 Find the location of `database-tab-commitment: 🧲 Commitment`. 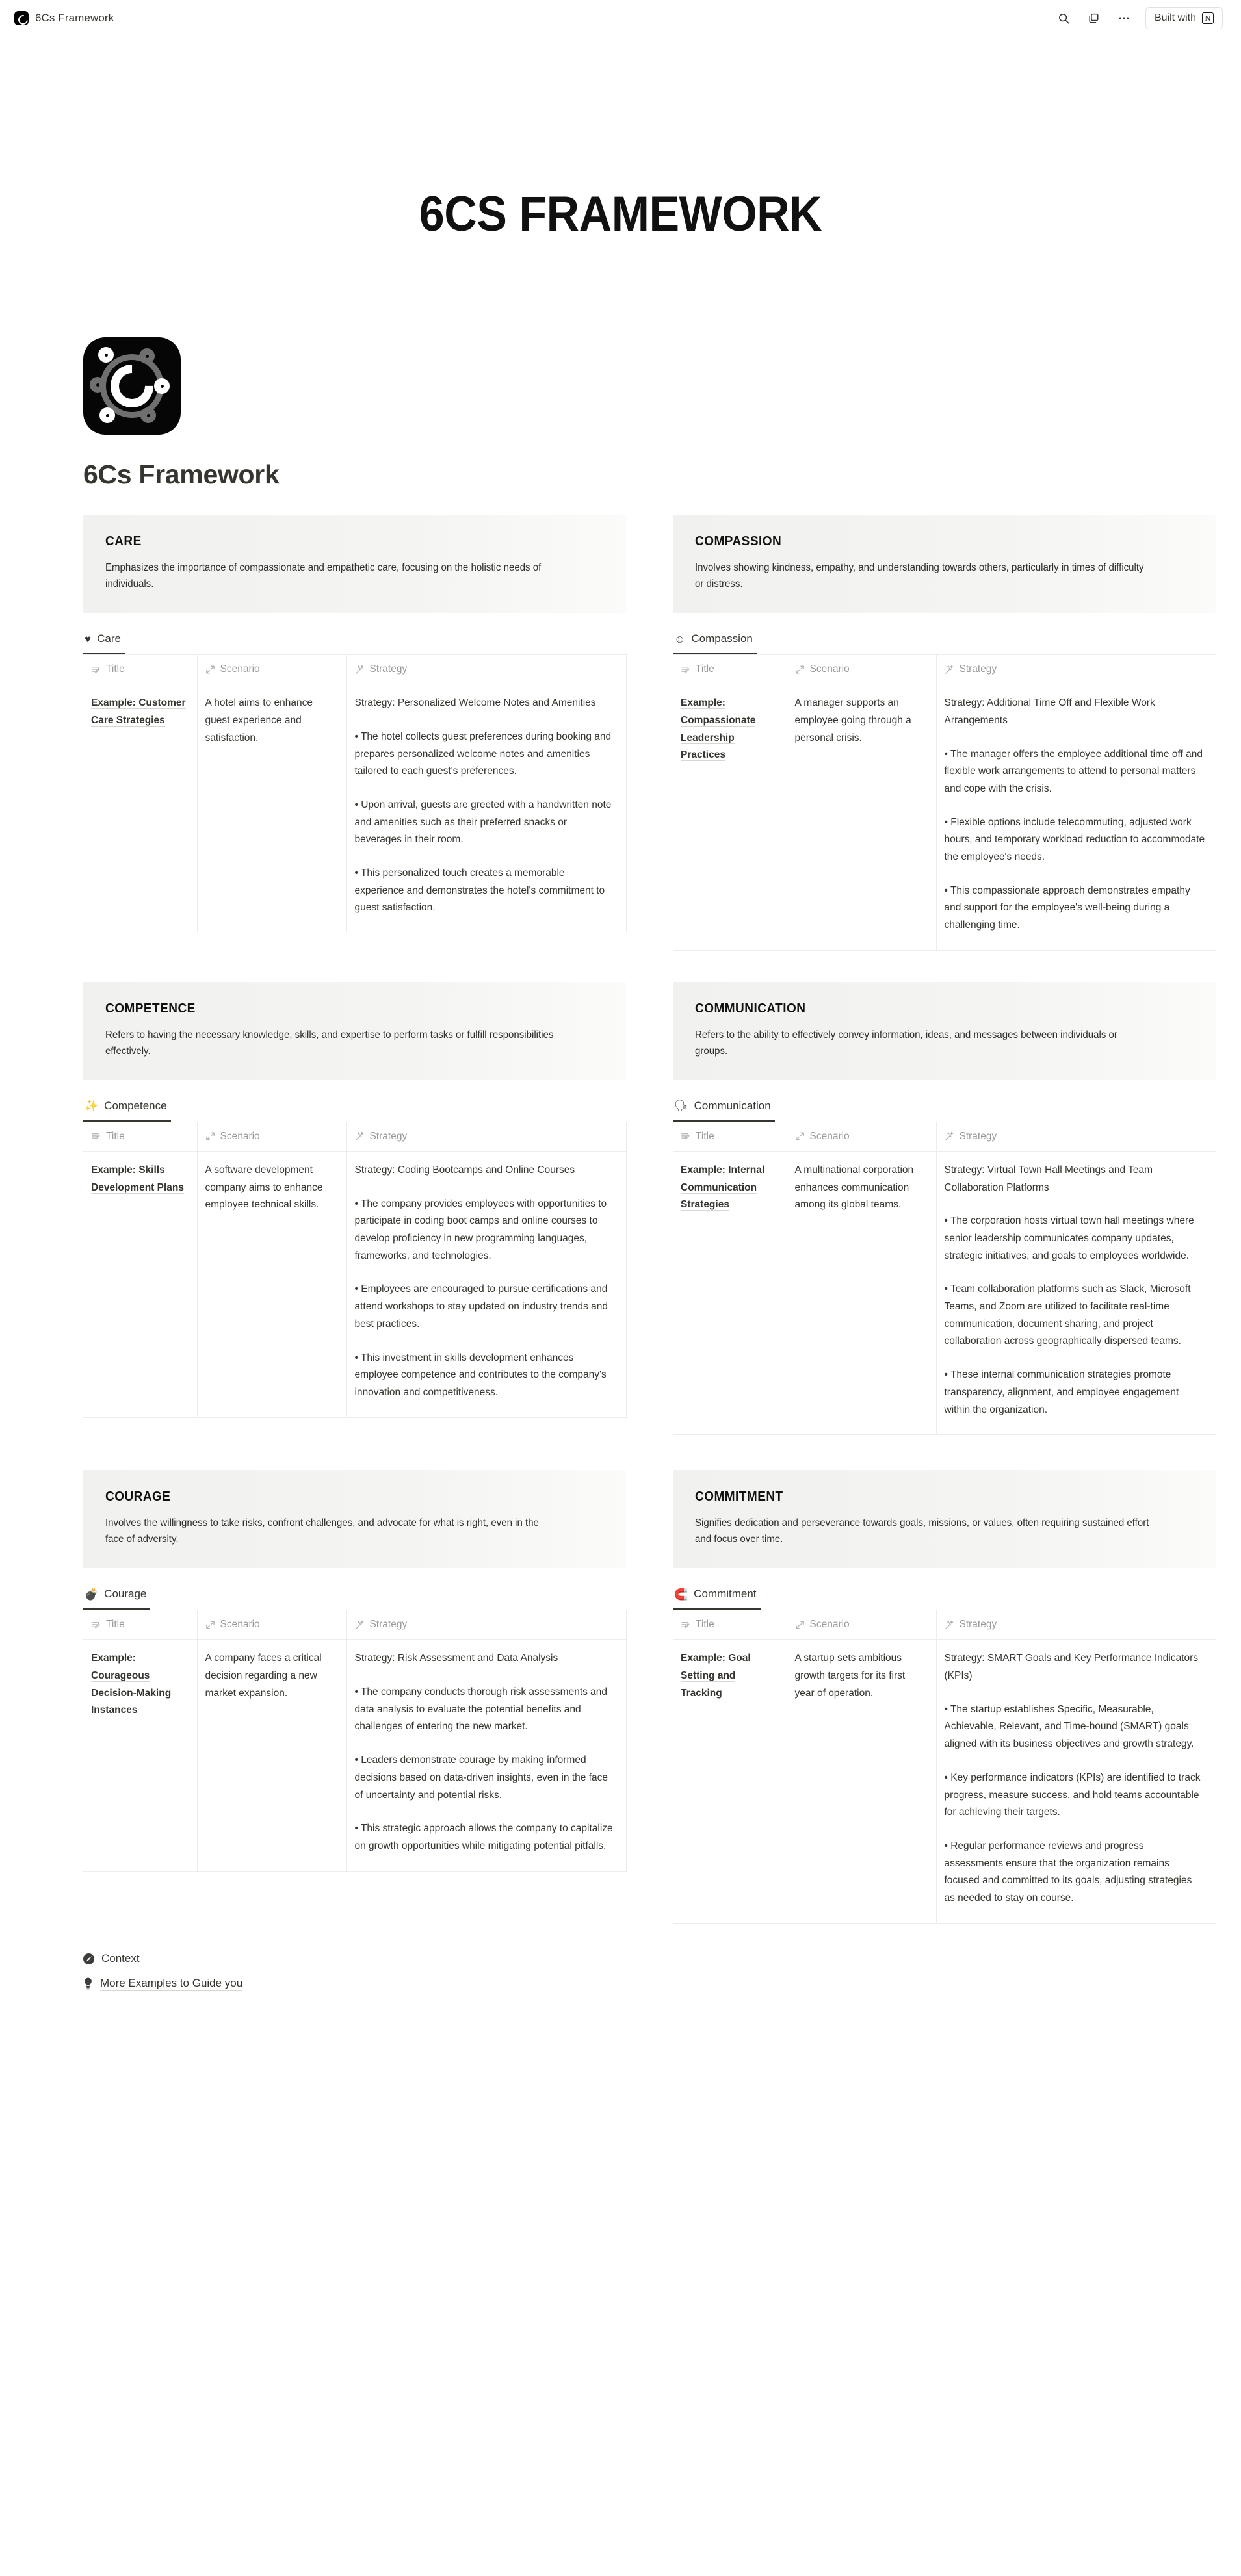

database-tab-commitment: 🧲 Commitment is located at coordinates (717, 1598).